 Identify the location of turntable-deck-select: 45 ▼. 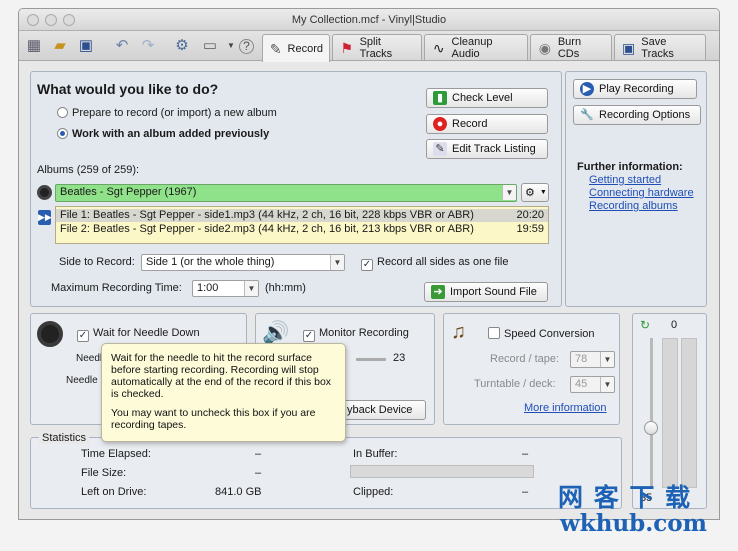
(592, 384).